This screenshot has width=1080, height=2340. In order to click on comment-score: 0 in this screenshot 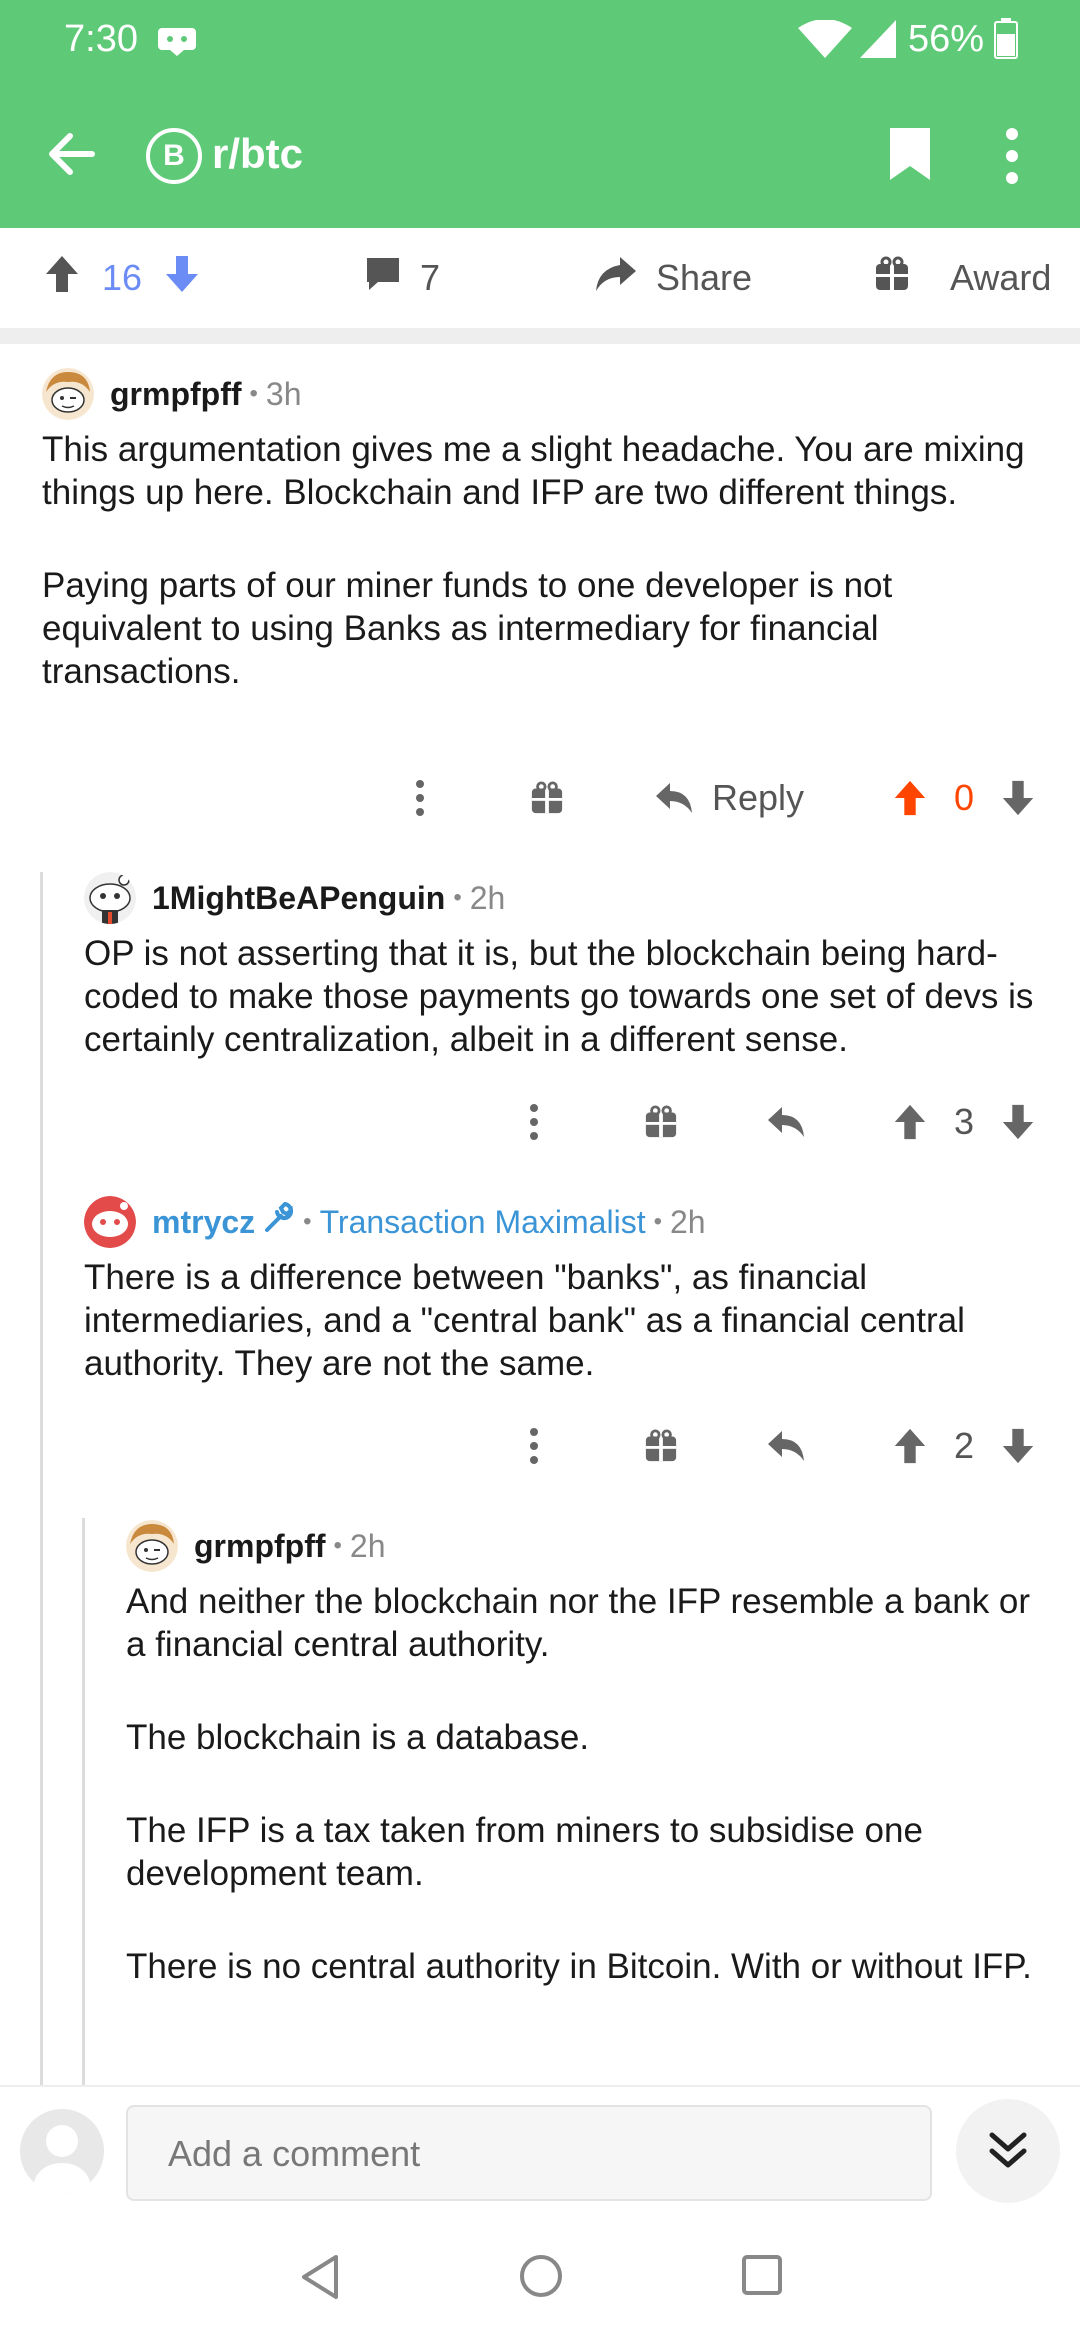, I will do `click(964, 797)`.